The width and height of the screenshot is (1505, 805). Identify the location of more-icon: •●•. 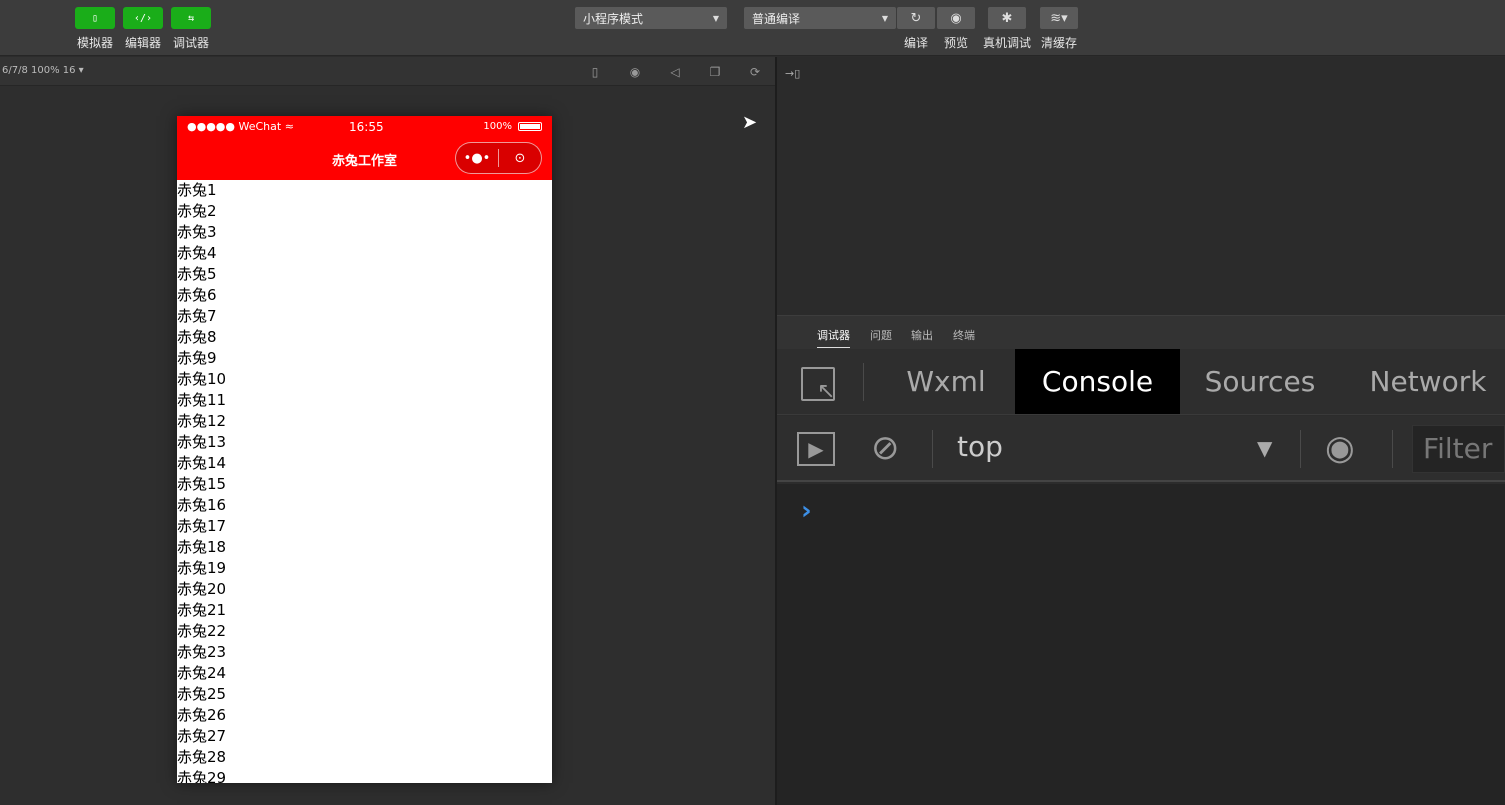
(477, 158).